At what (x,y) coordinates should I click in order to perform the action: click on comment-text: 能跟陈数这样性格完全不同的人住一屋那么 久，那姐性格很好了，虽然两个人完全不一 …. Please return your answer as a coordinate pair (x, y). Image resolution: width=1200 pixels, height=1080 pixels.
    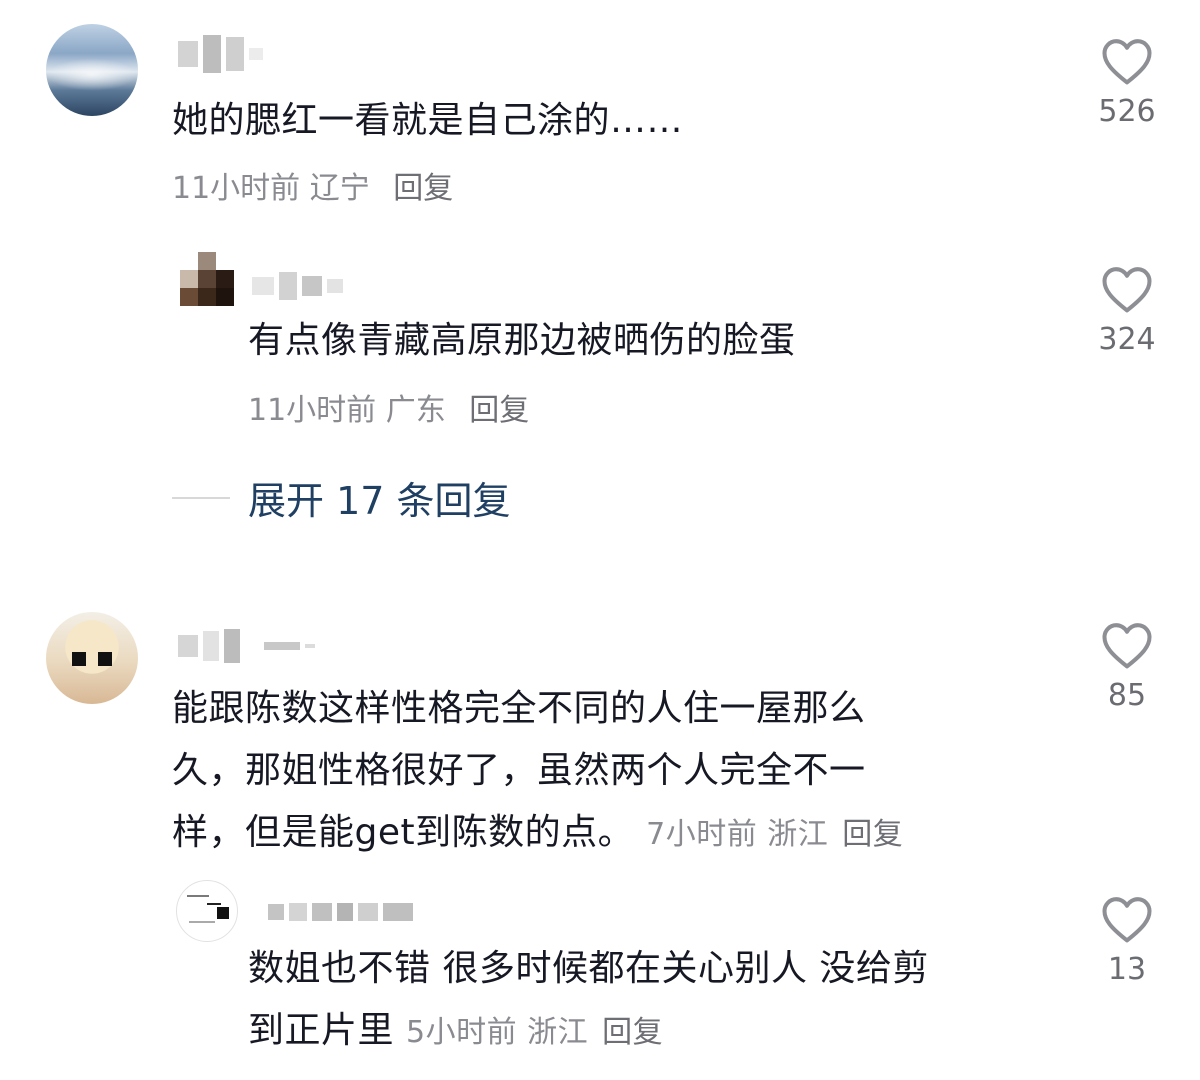
    Looking at the image, I should click on (537, 772).